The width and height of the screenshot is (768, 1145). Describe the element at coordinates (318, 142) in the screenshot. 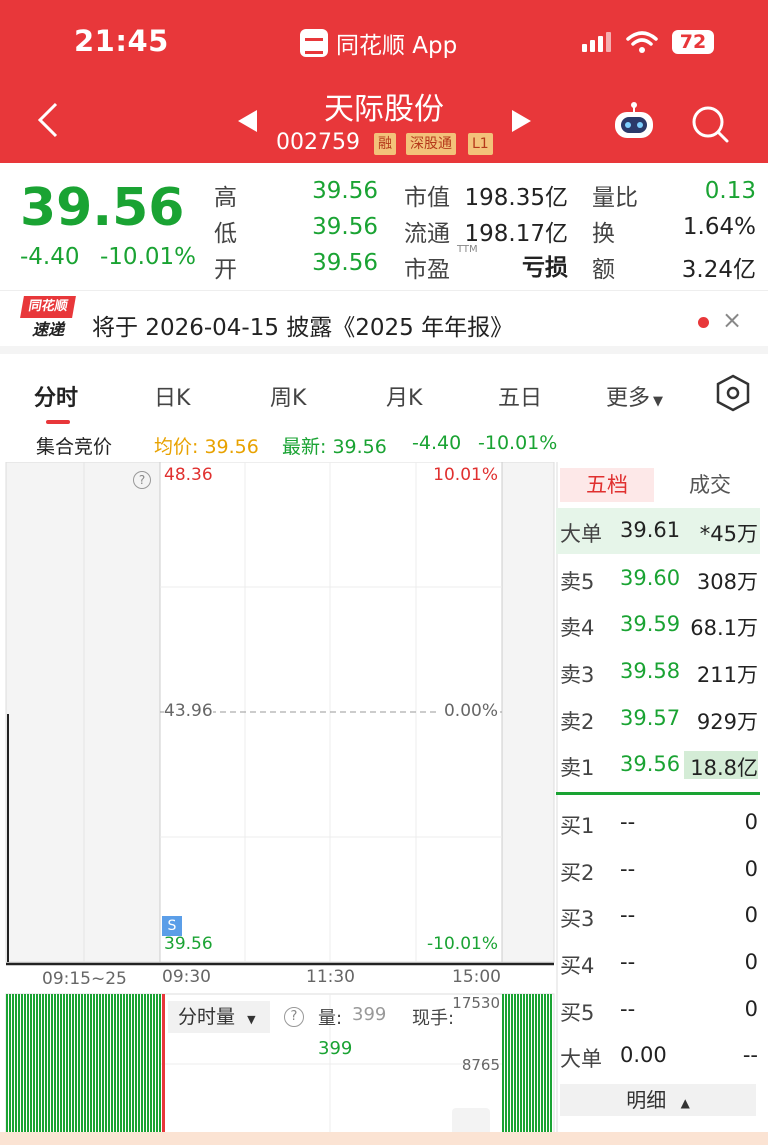

I see `stock-code: 002759` at that location.